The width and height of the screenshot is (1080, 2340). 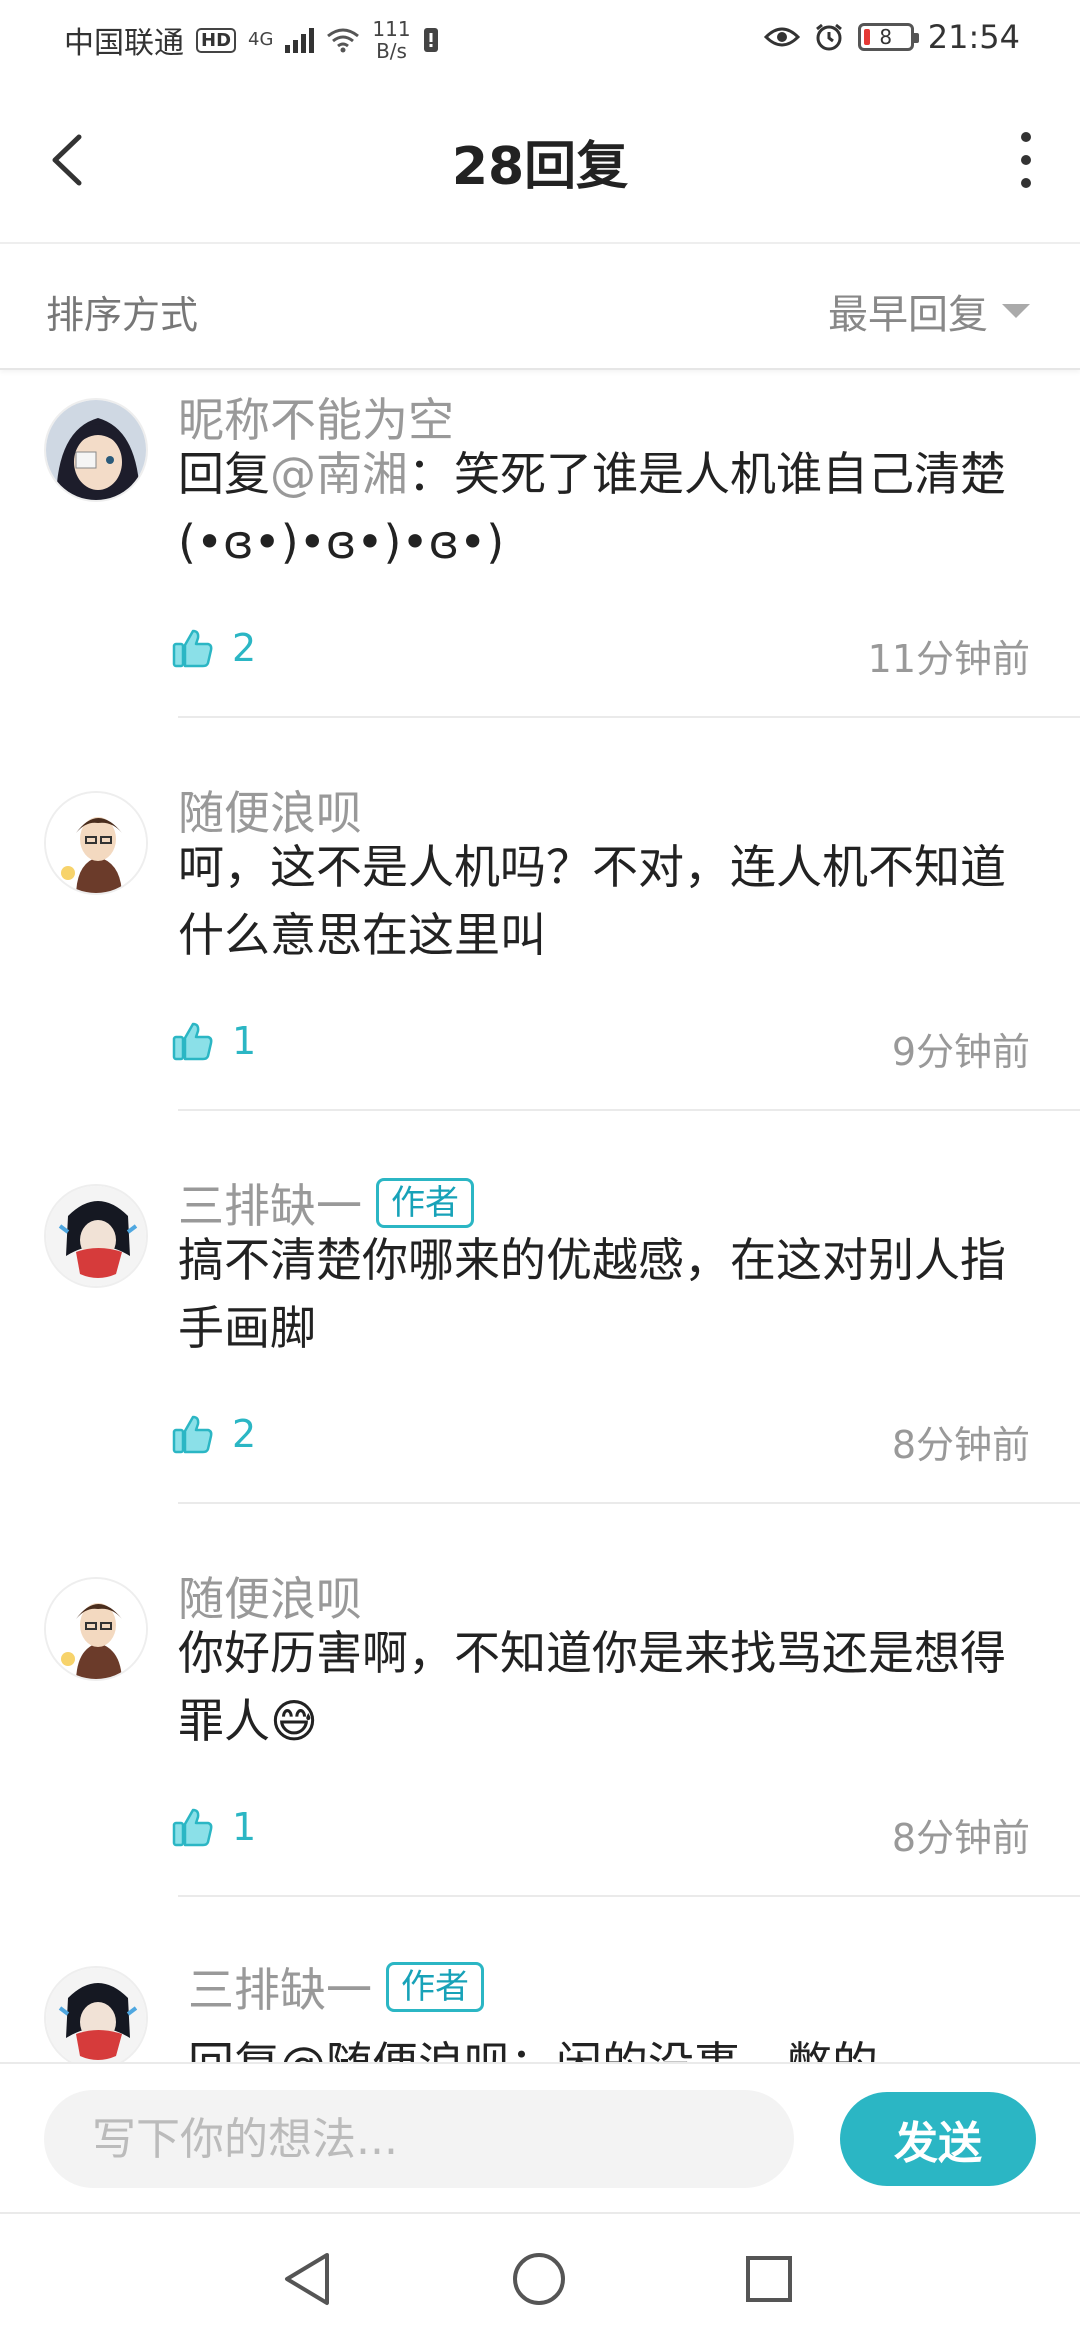 I want to click on reply-bar: 发送, so click(x=540, y=2137).